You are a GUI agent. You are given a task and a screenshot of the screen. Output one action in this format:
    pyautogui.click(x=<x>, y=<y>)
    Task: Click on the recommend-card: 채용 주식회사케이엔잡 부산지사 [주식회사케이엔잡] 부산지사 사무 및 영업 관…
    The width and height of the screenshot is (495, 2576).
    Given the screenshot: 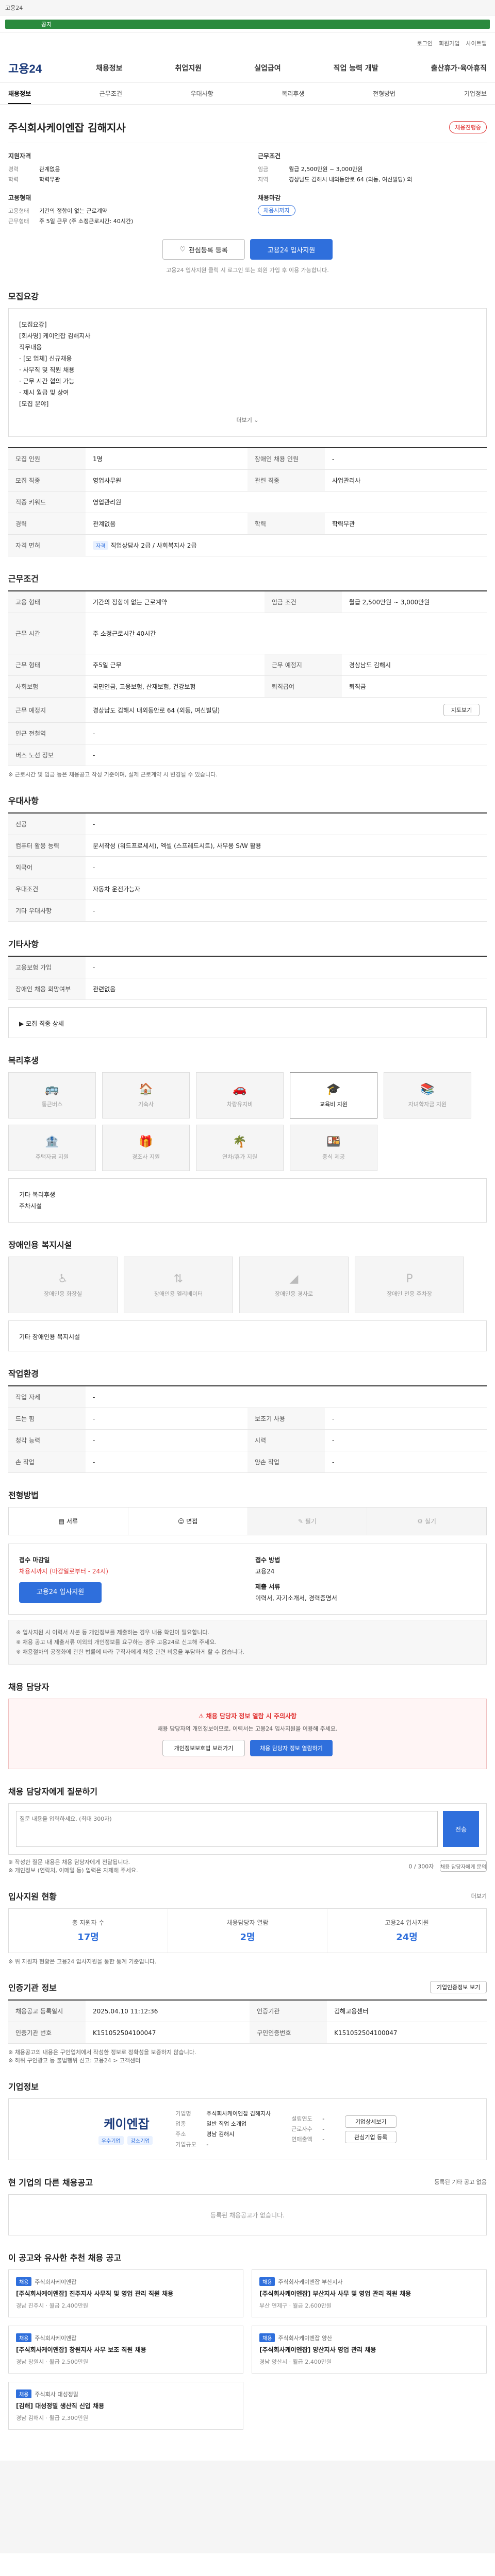 What is the action you would take?
    pyautogui.click(x=369, y=2293)
    